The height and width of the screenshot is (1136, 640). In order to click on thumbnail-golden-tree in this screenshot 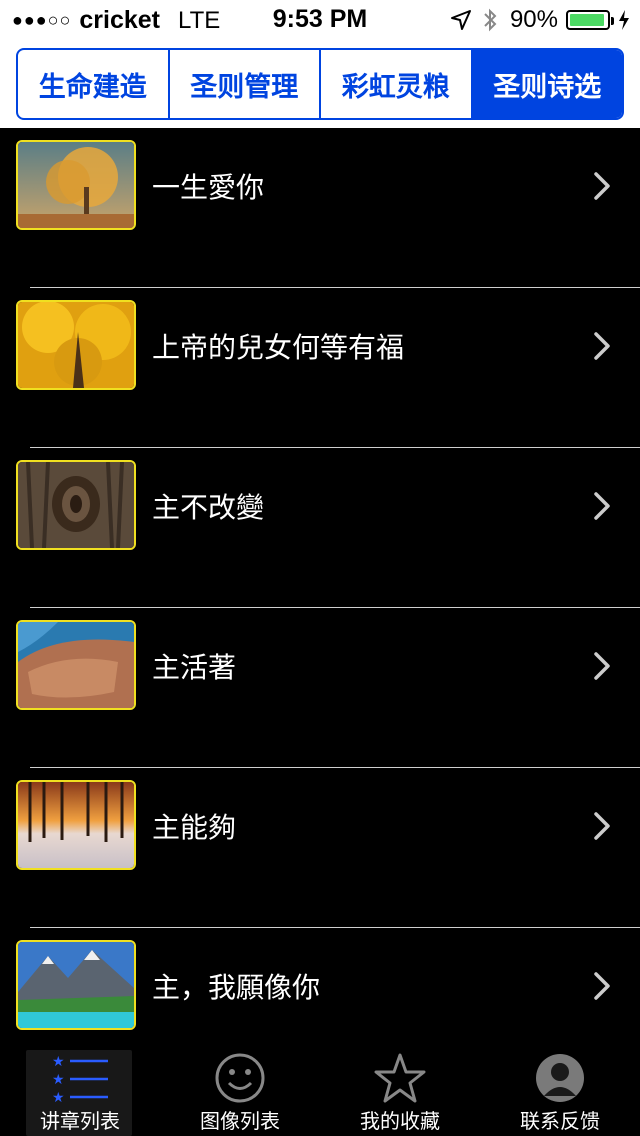, I will do `click(76, 345)`.